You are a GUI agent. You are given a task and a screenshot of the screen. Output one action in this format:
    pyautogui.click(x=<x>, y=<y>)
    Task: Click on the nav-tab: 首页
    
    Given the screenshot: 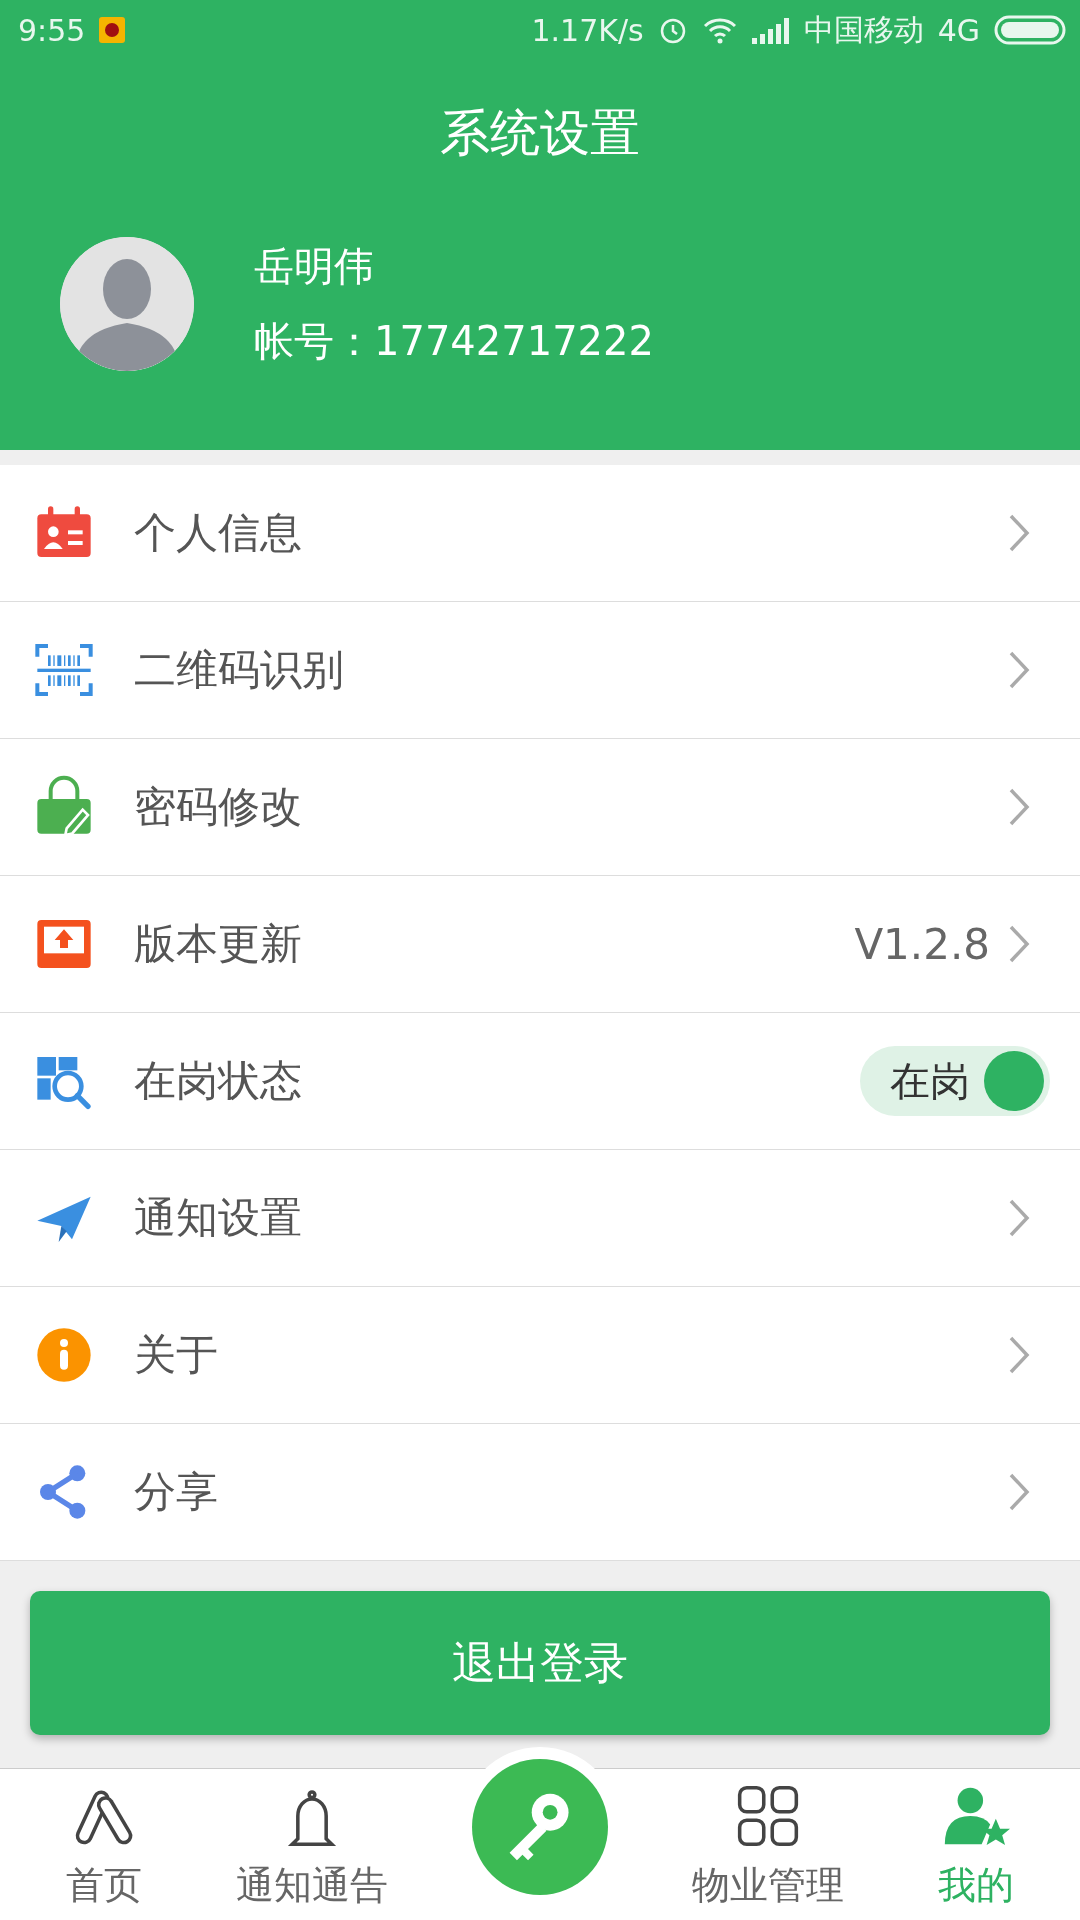 What is the action you would take?
    pyautogui.click(x=104, y=1844)
    